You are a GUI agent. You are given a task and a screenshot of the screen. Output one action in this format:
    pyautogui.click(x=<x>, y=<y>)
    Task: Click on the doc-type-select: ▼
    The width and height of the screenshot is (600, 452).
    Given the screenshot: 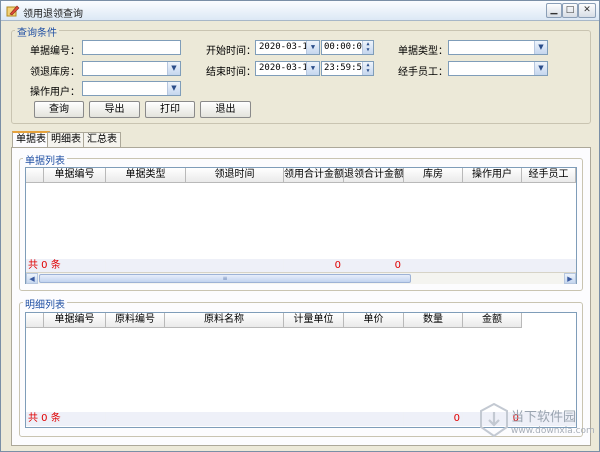 What is the action you would take?
    pyautogui.click(x=498, y=47)
    